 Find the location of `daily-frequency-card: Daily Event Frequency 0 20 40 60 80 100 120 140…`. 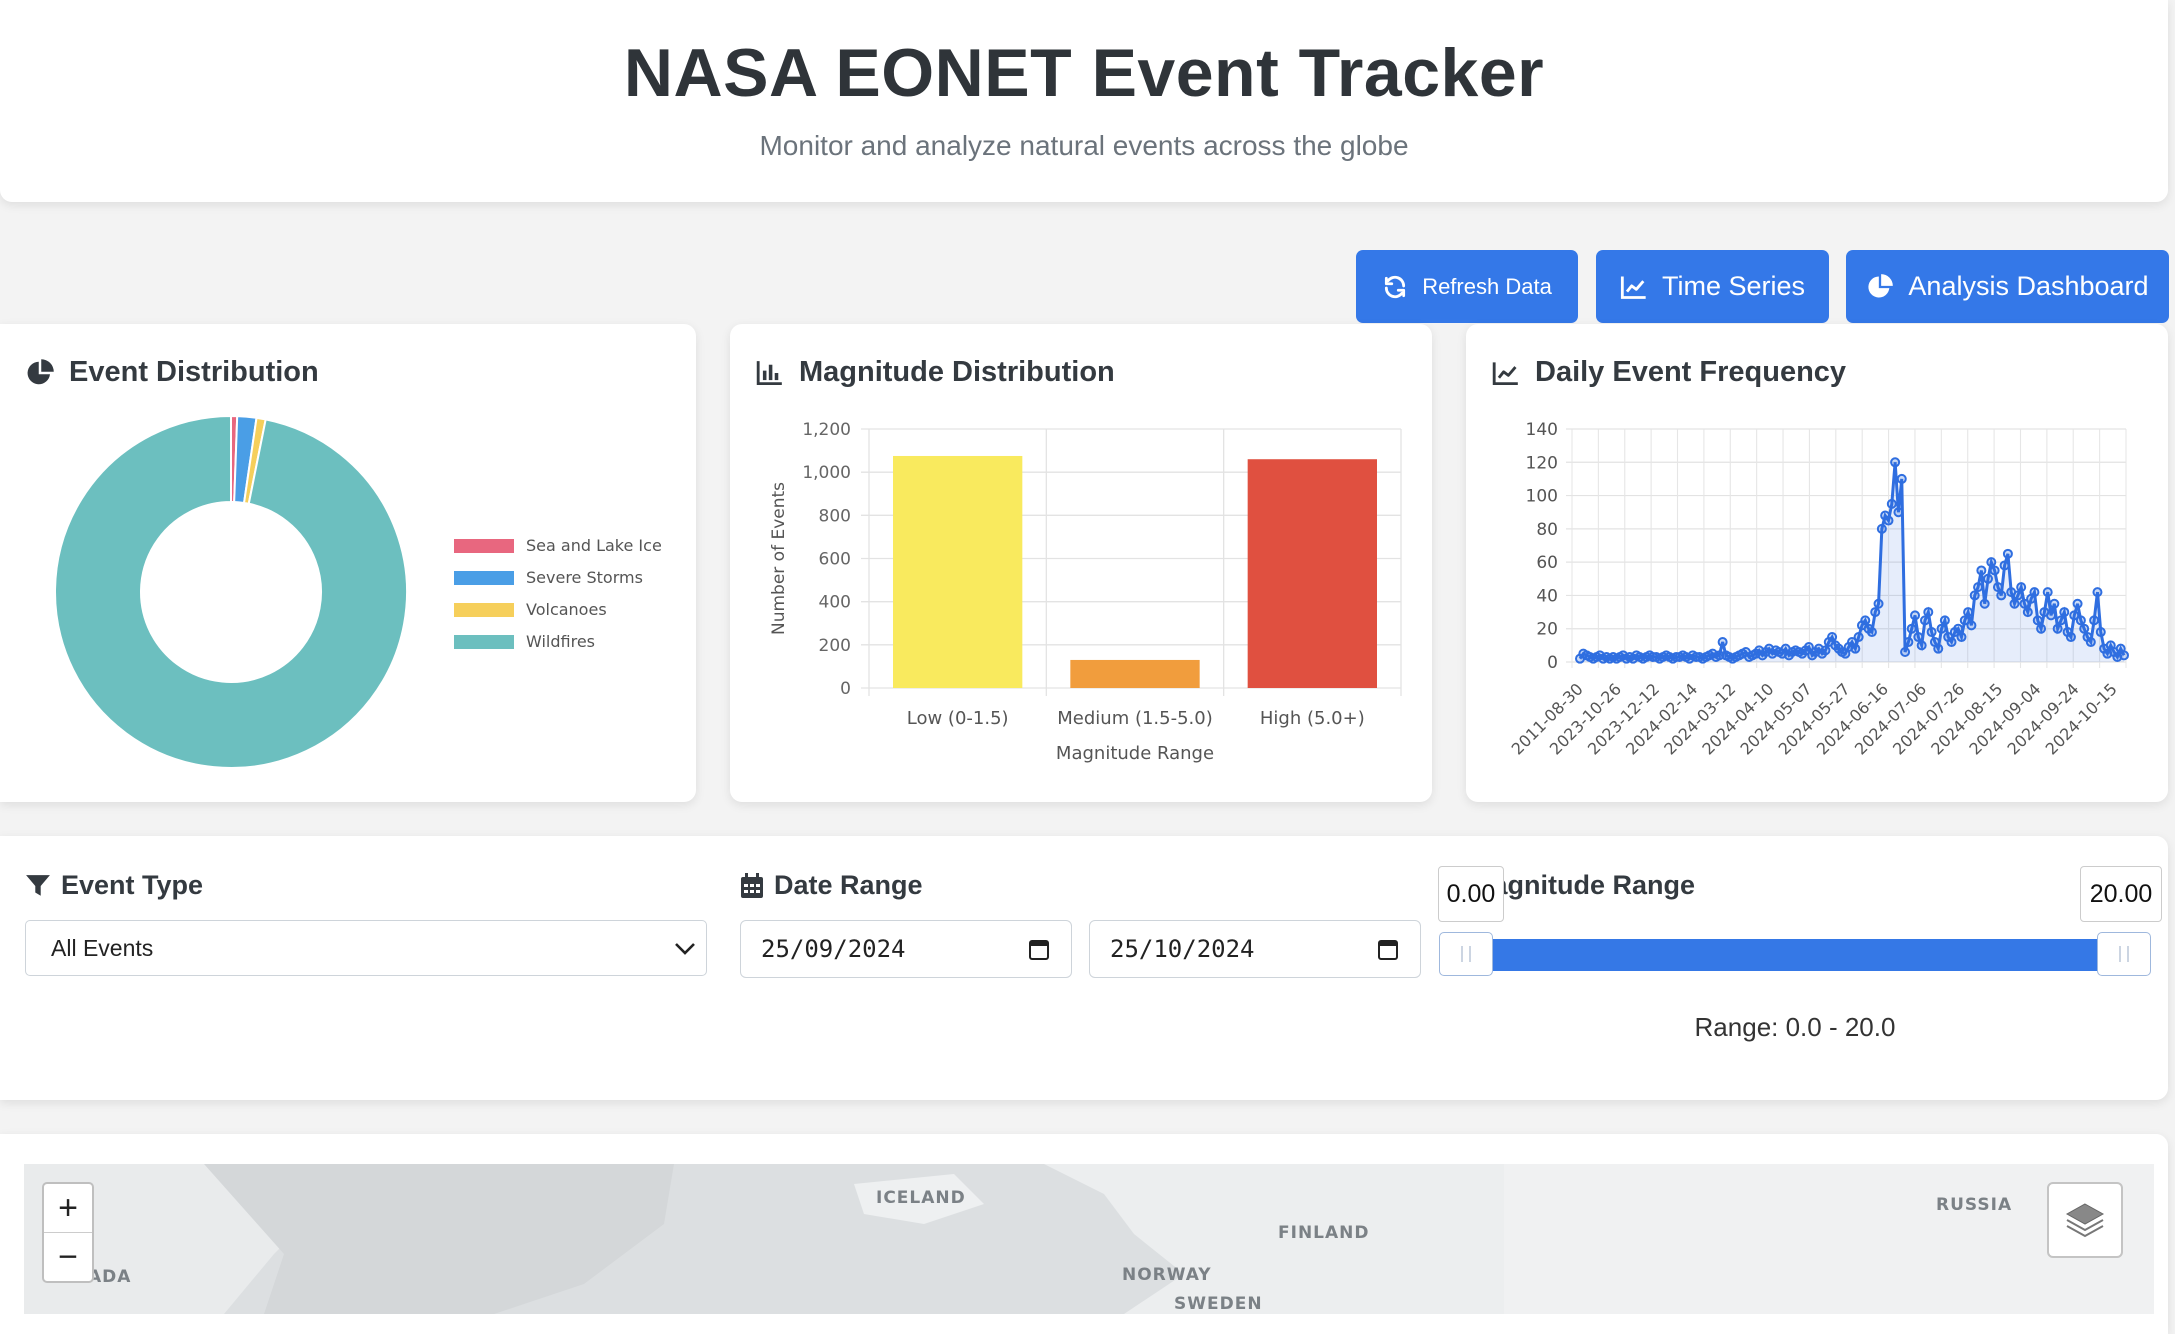

daily-frequency-card: Daily Event Frequency 0 20 40 60 80 100 120 140… is located at coordinates (1817, 563).